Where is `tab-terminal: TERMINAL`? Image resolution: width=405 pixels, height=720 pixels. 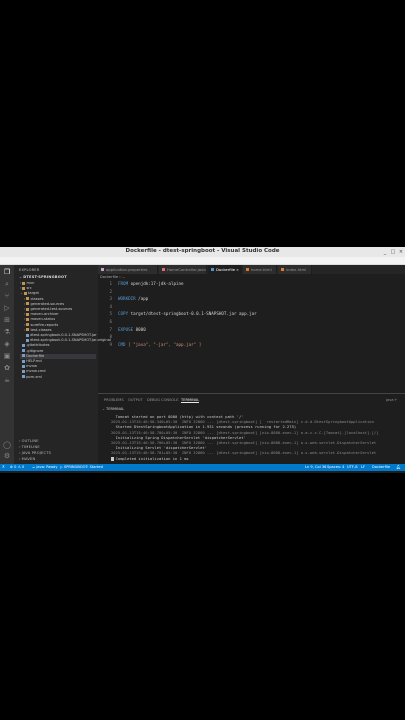
tab-terminal: TERMINAL is located at coordinates (190, 400).